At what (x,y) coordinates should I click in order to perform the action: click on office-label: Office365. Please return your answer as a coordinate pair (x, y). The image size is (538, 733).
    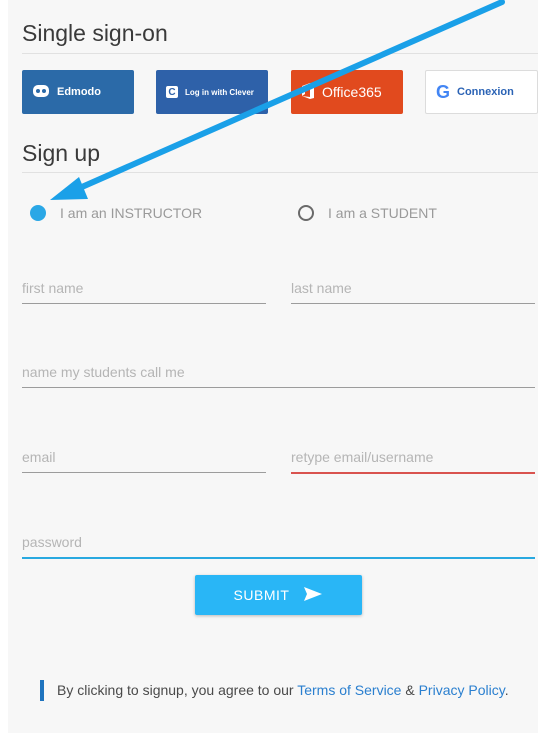
    Looking at the image, I should click on (352, 92).